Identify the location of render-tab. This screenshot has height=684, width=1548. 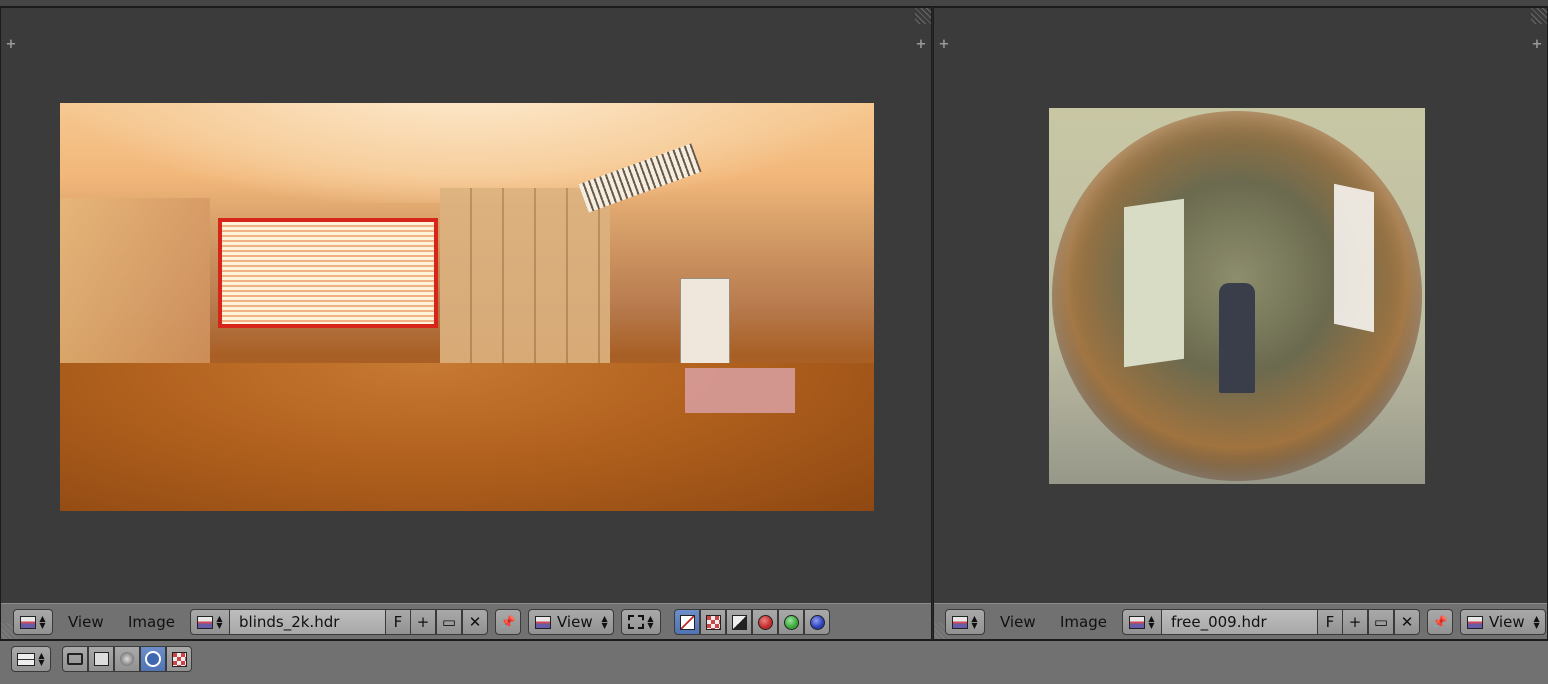
(75, 659).